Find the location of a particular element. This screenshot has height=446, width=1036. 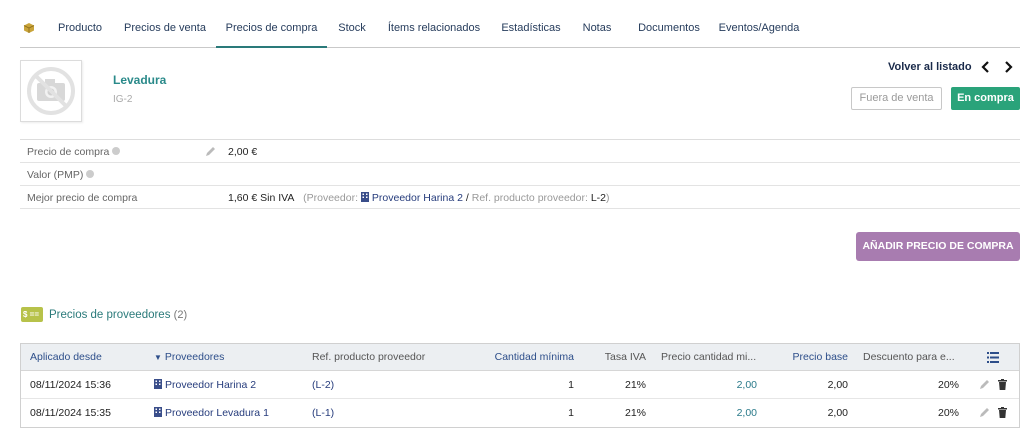

section-title: Precios de proveedores (2) is located at coordinates (118, 315).